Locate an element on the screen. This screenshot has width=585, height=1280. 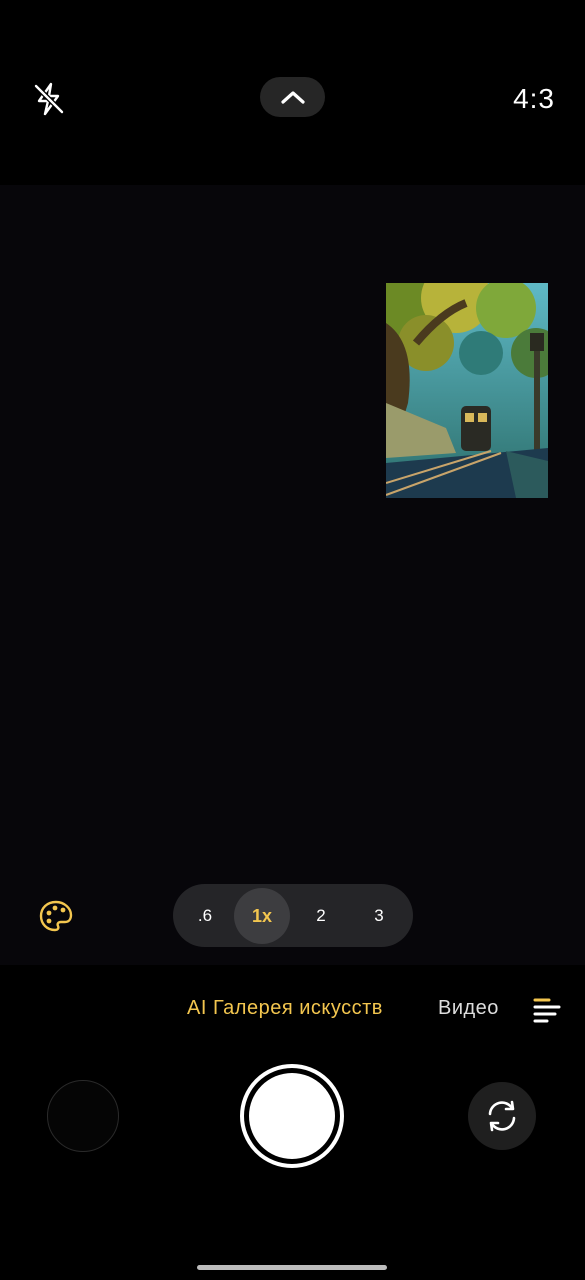
mode-ai-art-gallery: AI Галерея искусств is located at coordinates (285, 1008).